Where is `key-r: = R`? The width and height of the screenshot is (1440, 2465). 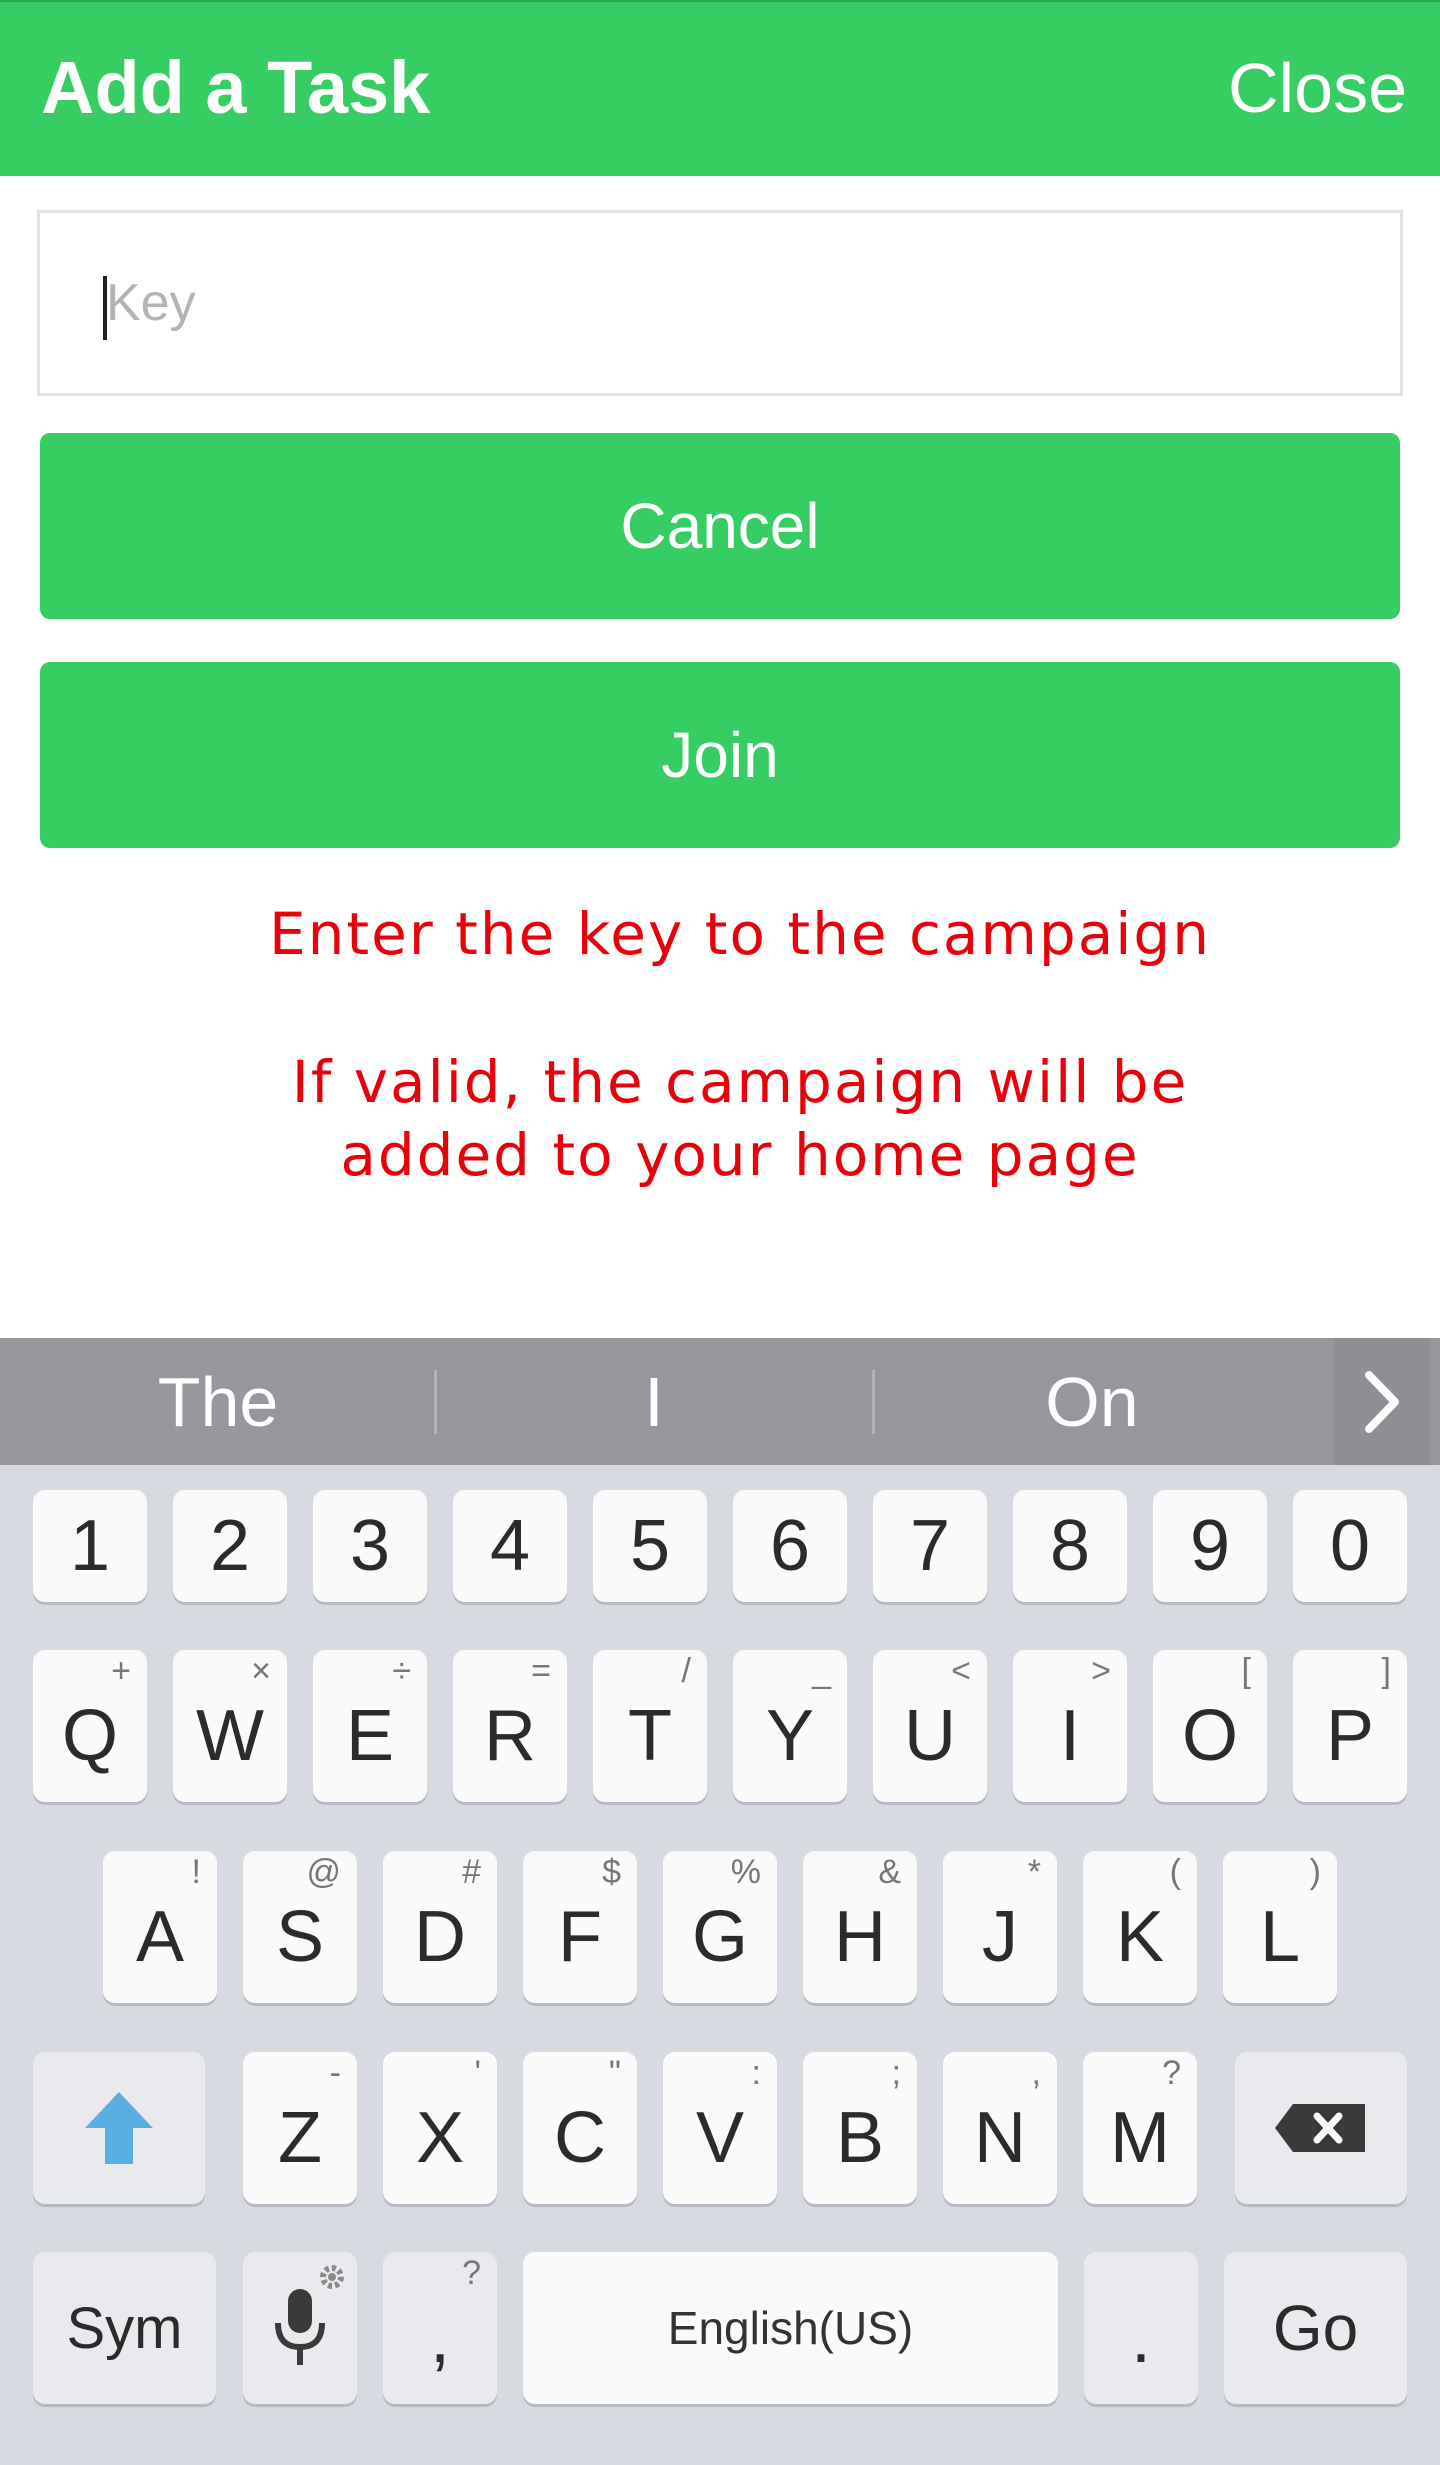 key-r: = R is located at coordinates (510, 1726).